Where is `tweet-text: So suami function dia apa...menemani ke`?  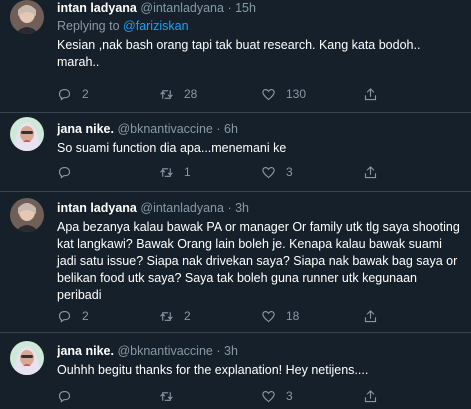 tweet-text: So suami function dia apa...menemani ke is located at coordinates (172, 148).